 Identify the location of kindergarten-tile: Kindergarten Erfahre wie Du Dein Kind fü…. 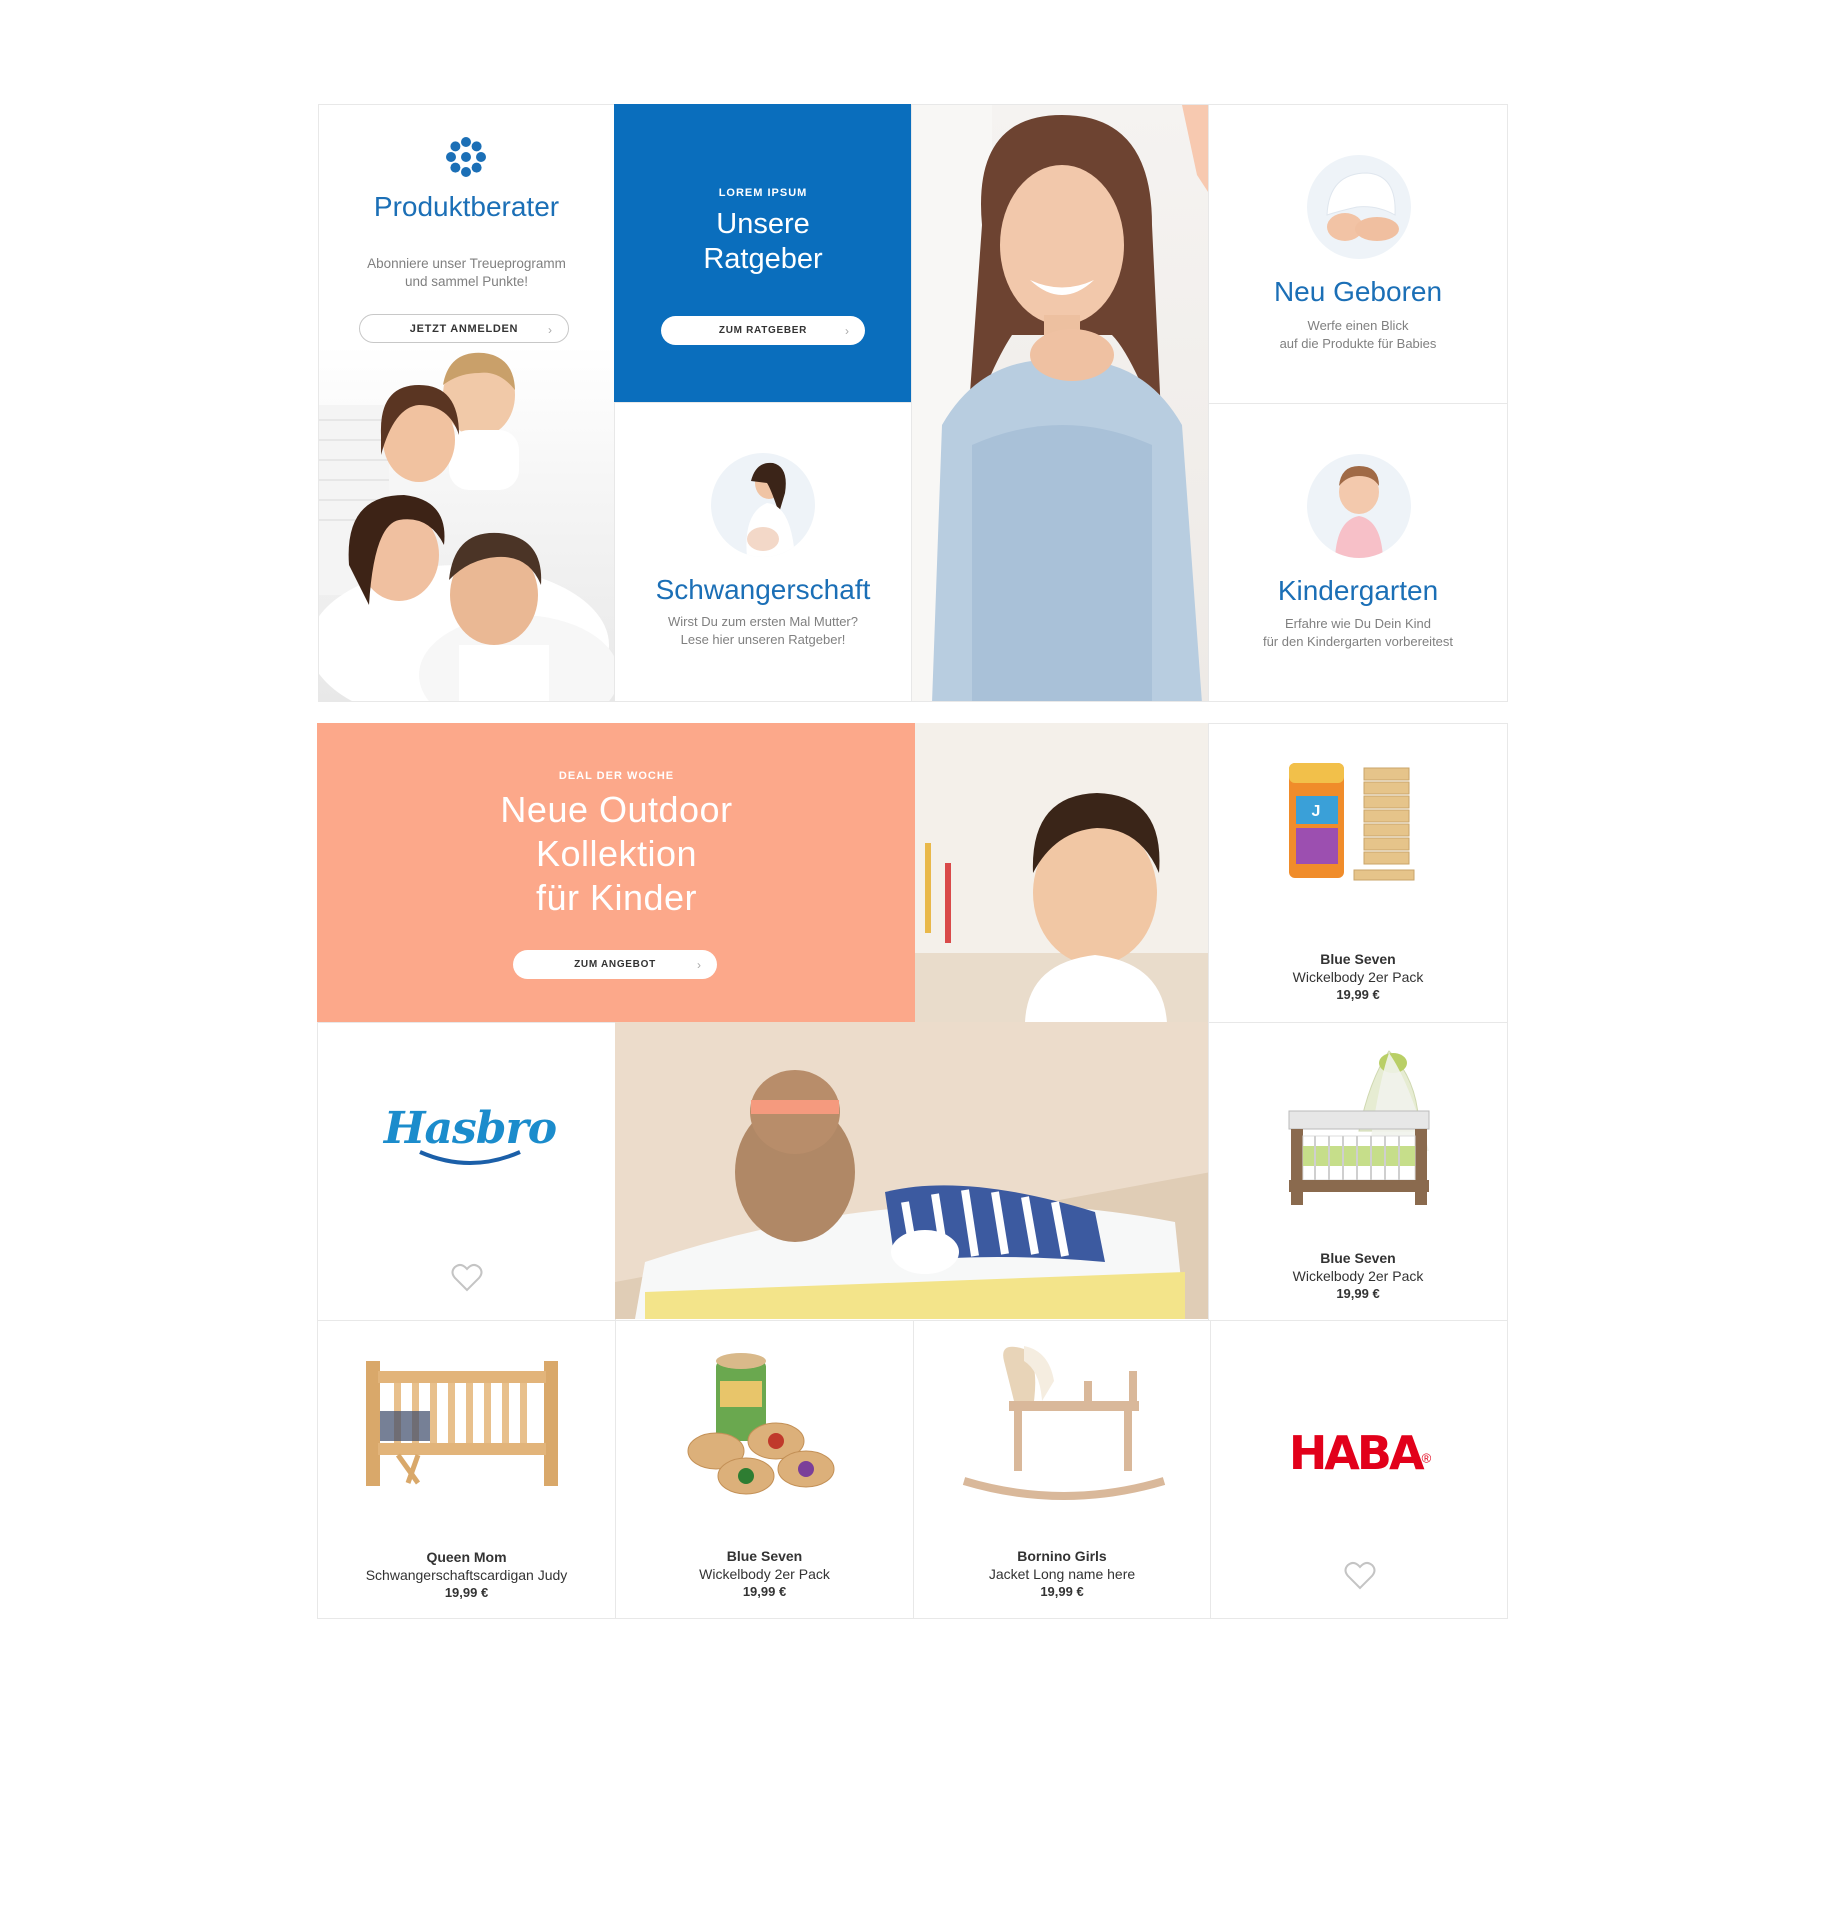
(1358, 552).